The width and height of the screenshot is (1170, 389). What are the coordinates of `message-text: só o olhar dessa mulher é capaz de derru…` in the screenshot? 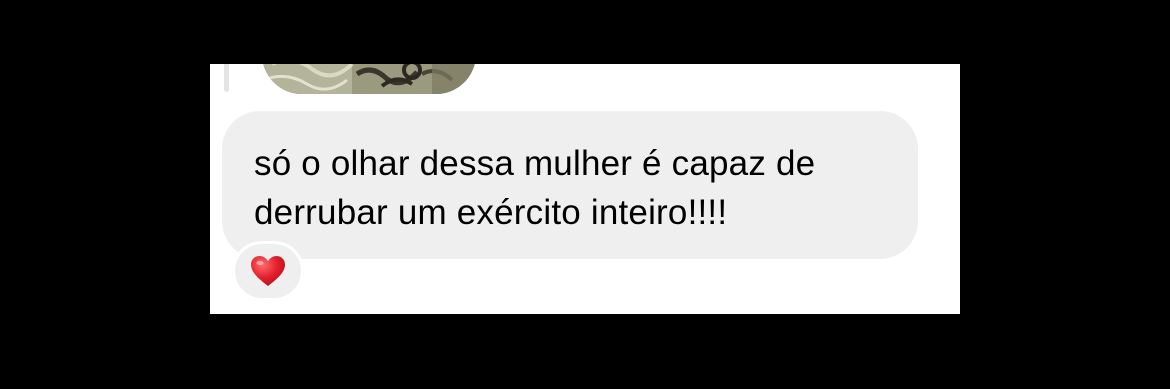 It's located at (535, 188).